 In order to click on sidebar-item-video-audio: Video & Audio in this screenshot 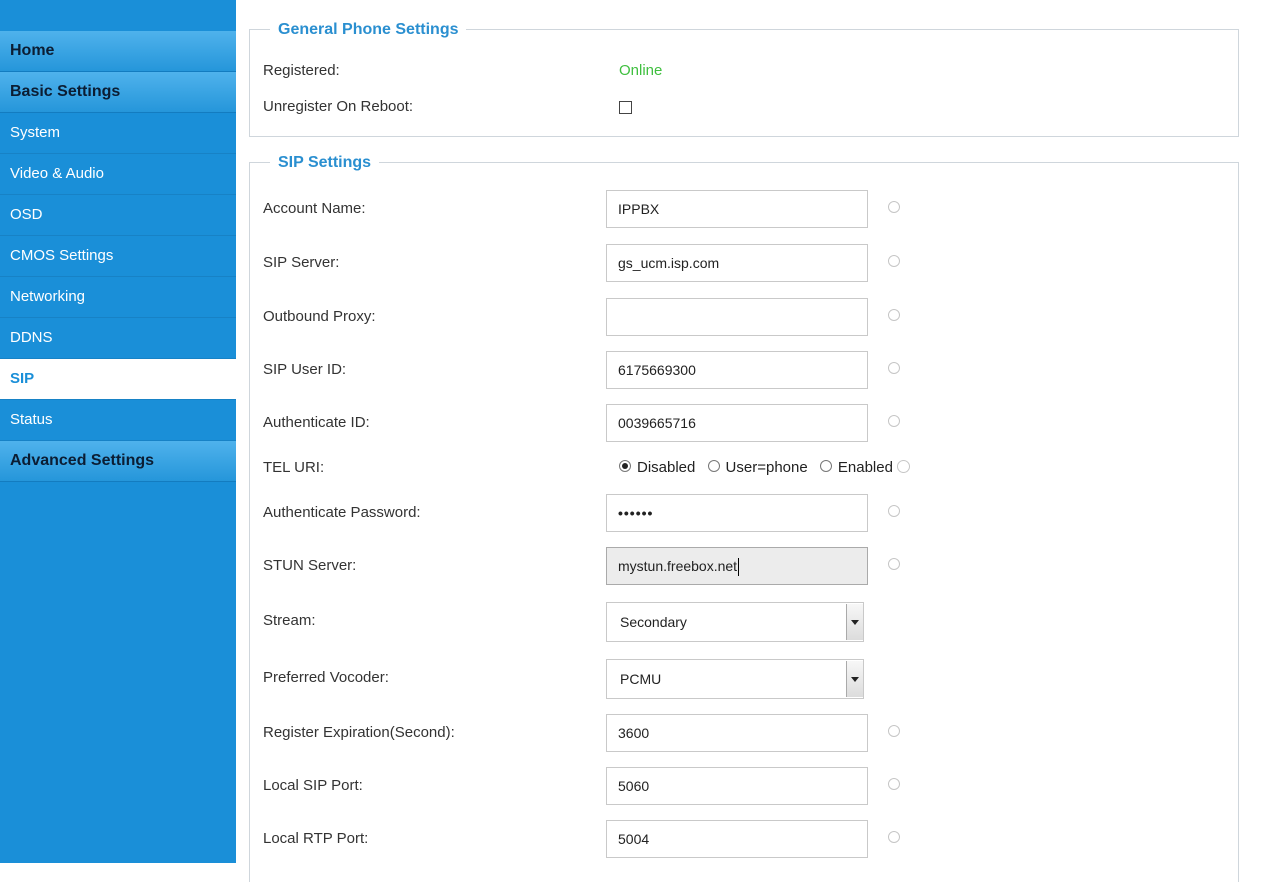, I will do `click(118, 174)`.